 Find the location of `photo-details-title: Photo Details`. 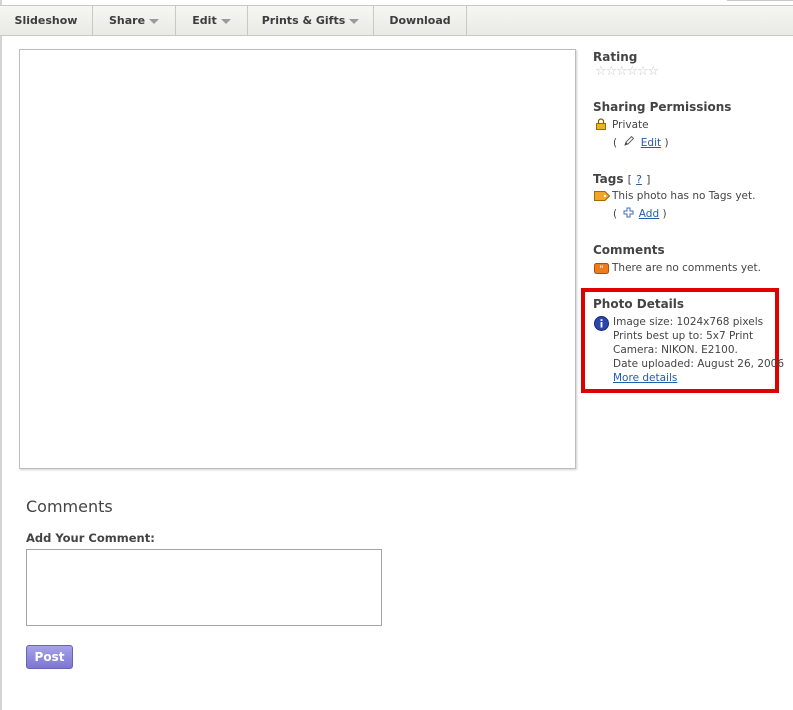

photo-details-title: Photo Details is located at coordinates (639, 304).